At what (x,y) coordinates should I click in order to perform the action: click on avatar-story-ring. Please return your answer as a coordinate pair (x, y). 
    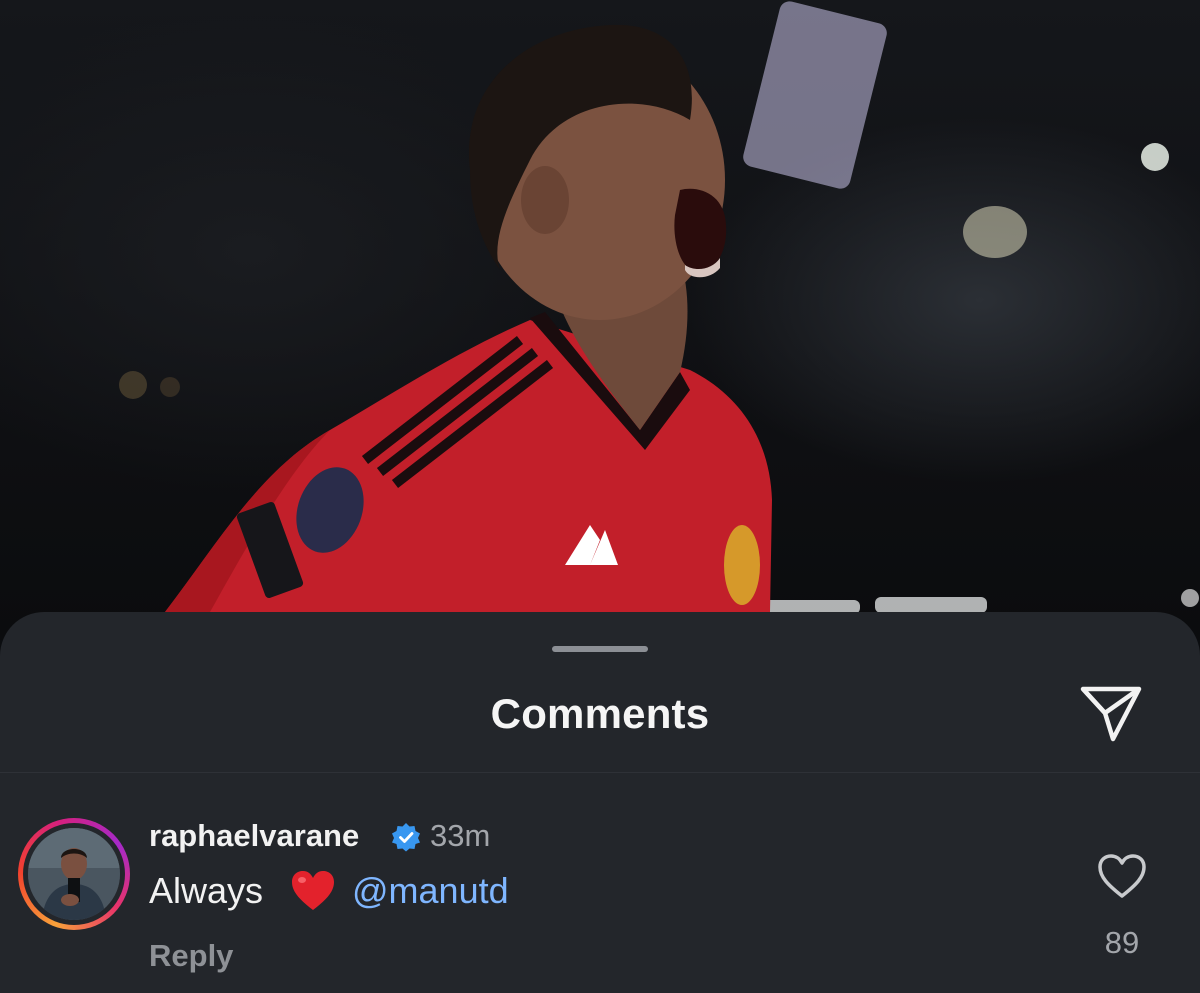
    Looking at the image, I should click on (74, 874).